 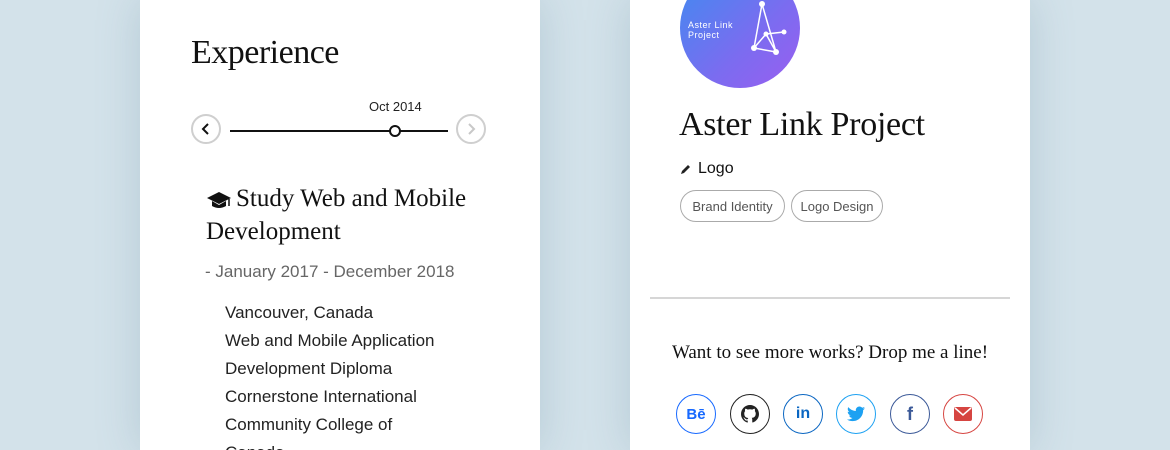 I want to click on timeline-prev-button, so click(x=206, y=129).